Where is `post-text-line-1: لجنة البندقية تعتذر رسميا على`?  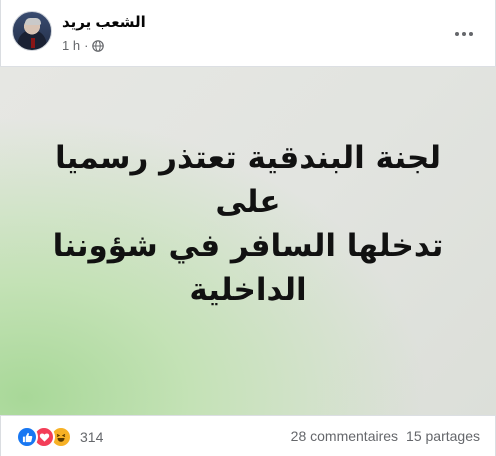 post-text-line-1: لجنة البندقية تعتذر رسميا على is located at coordinates (247, 180).